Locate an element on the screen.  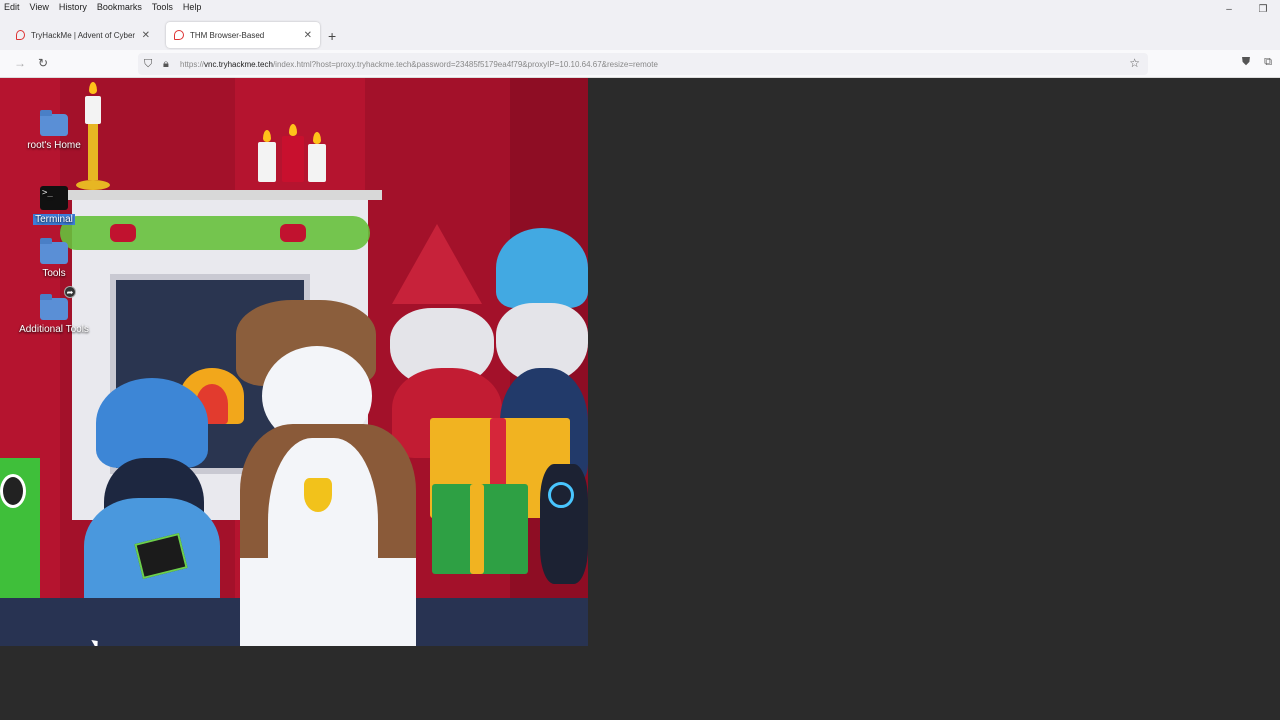
ribbon-illustration is located at coordinates (477, 529).